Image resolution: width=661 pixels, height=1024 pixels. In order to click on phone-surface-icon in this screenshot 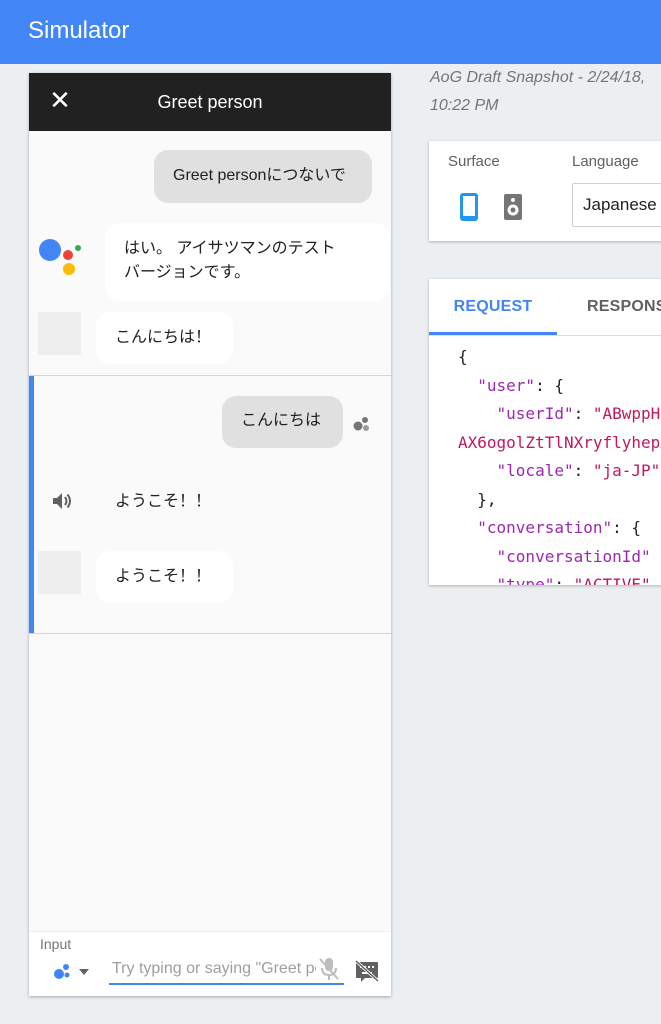, I will do `click(469, 207)`.